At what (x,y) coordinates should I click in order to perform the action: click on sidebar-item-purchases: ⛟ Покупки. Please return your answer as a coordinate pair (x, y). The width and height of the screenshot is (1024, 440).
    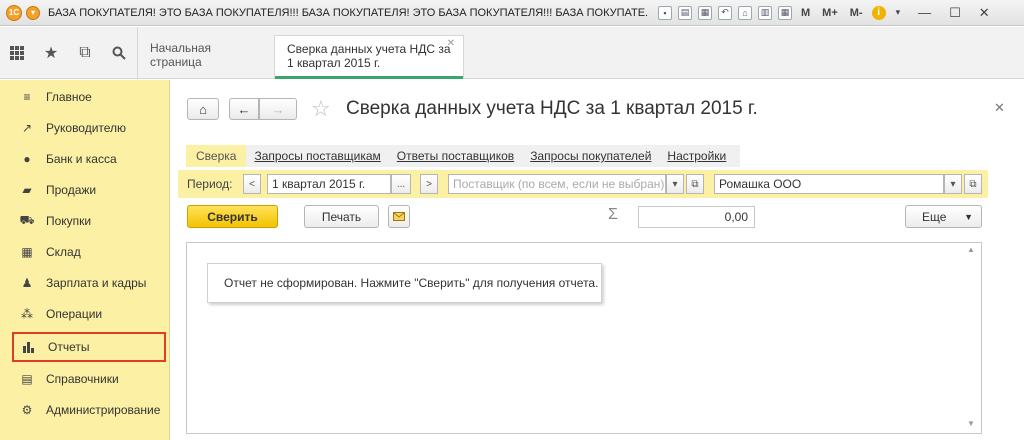
    Looking at the image, I should click on (85, 221).